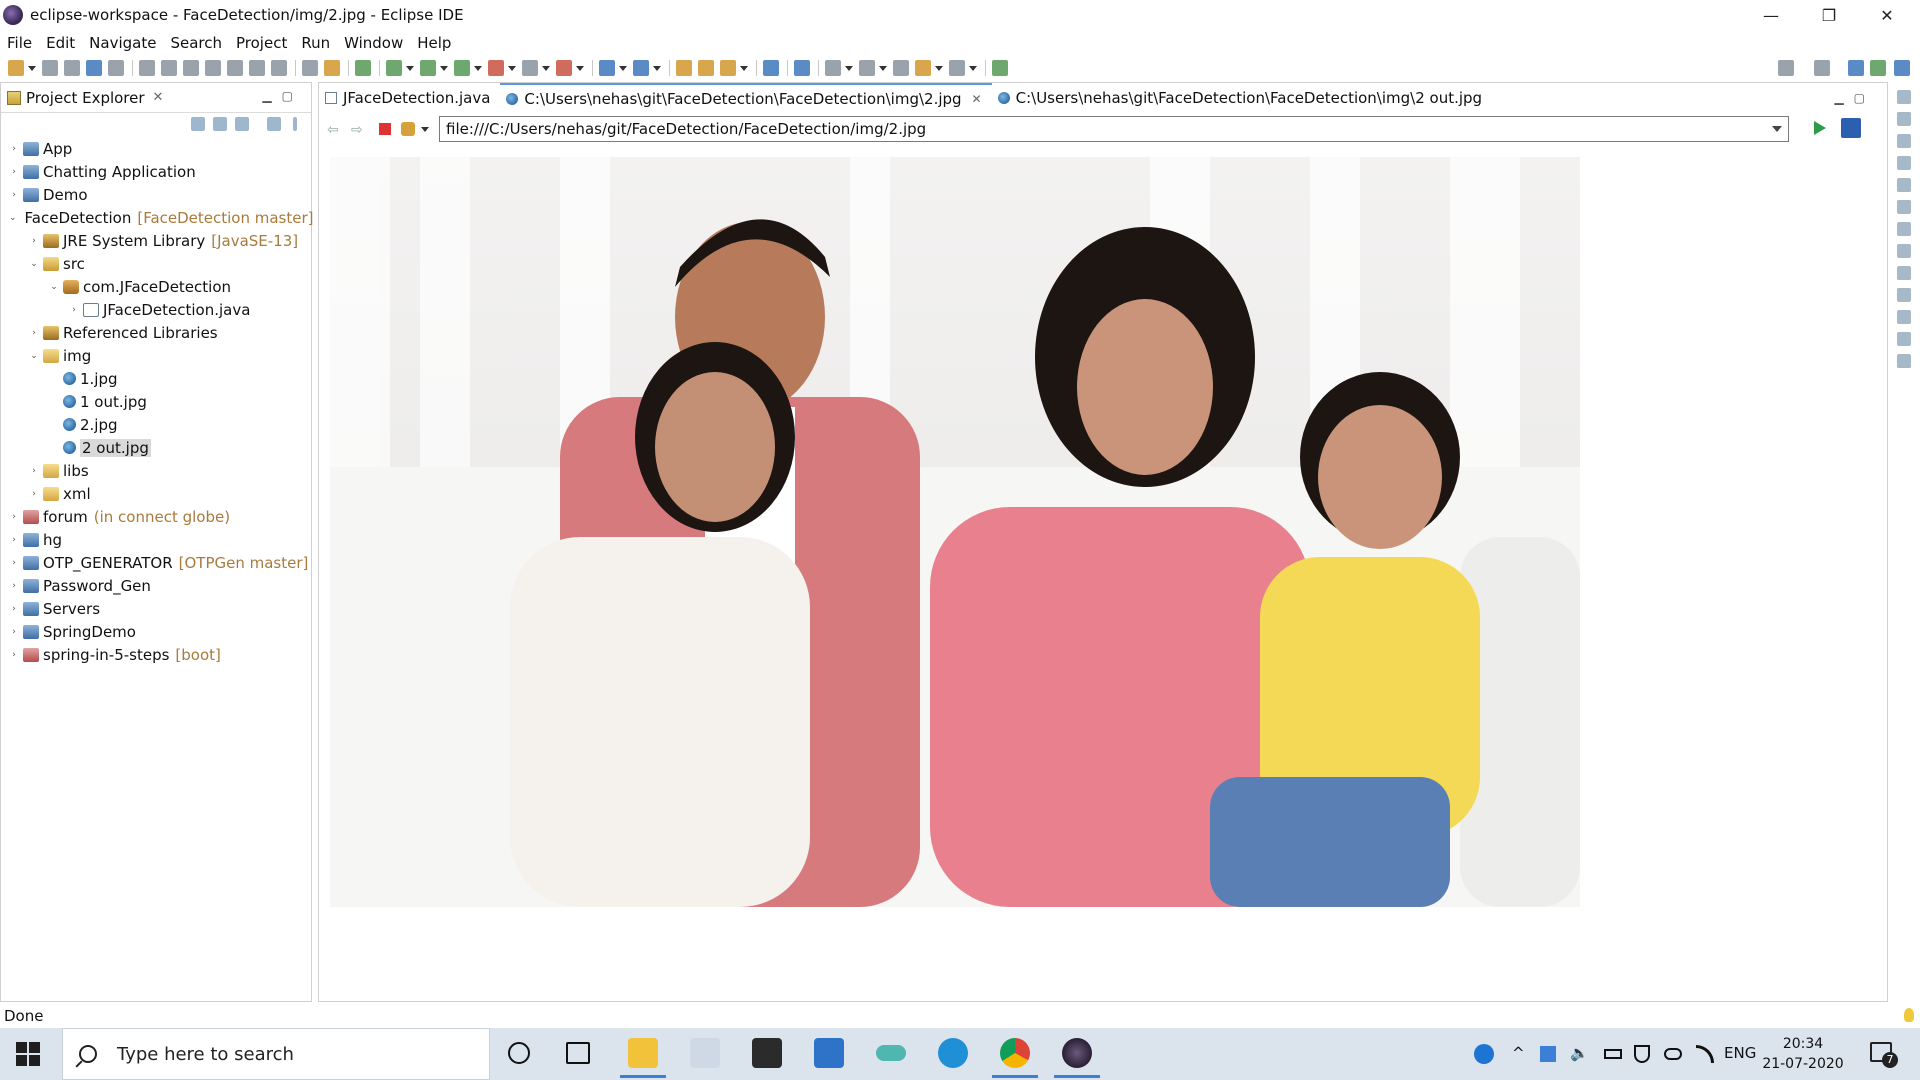 The height and width of the screenshot is (1080, 1920). What do you see at coordinates (156, 401) in the screenshot?
I see `tree-item: 1 out.jpg` at bounding box center [156, 401].